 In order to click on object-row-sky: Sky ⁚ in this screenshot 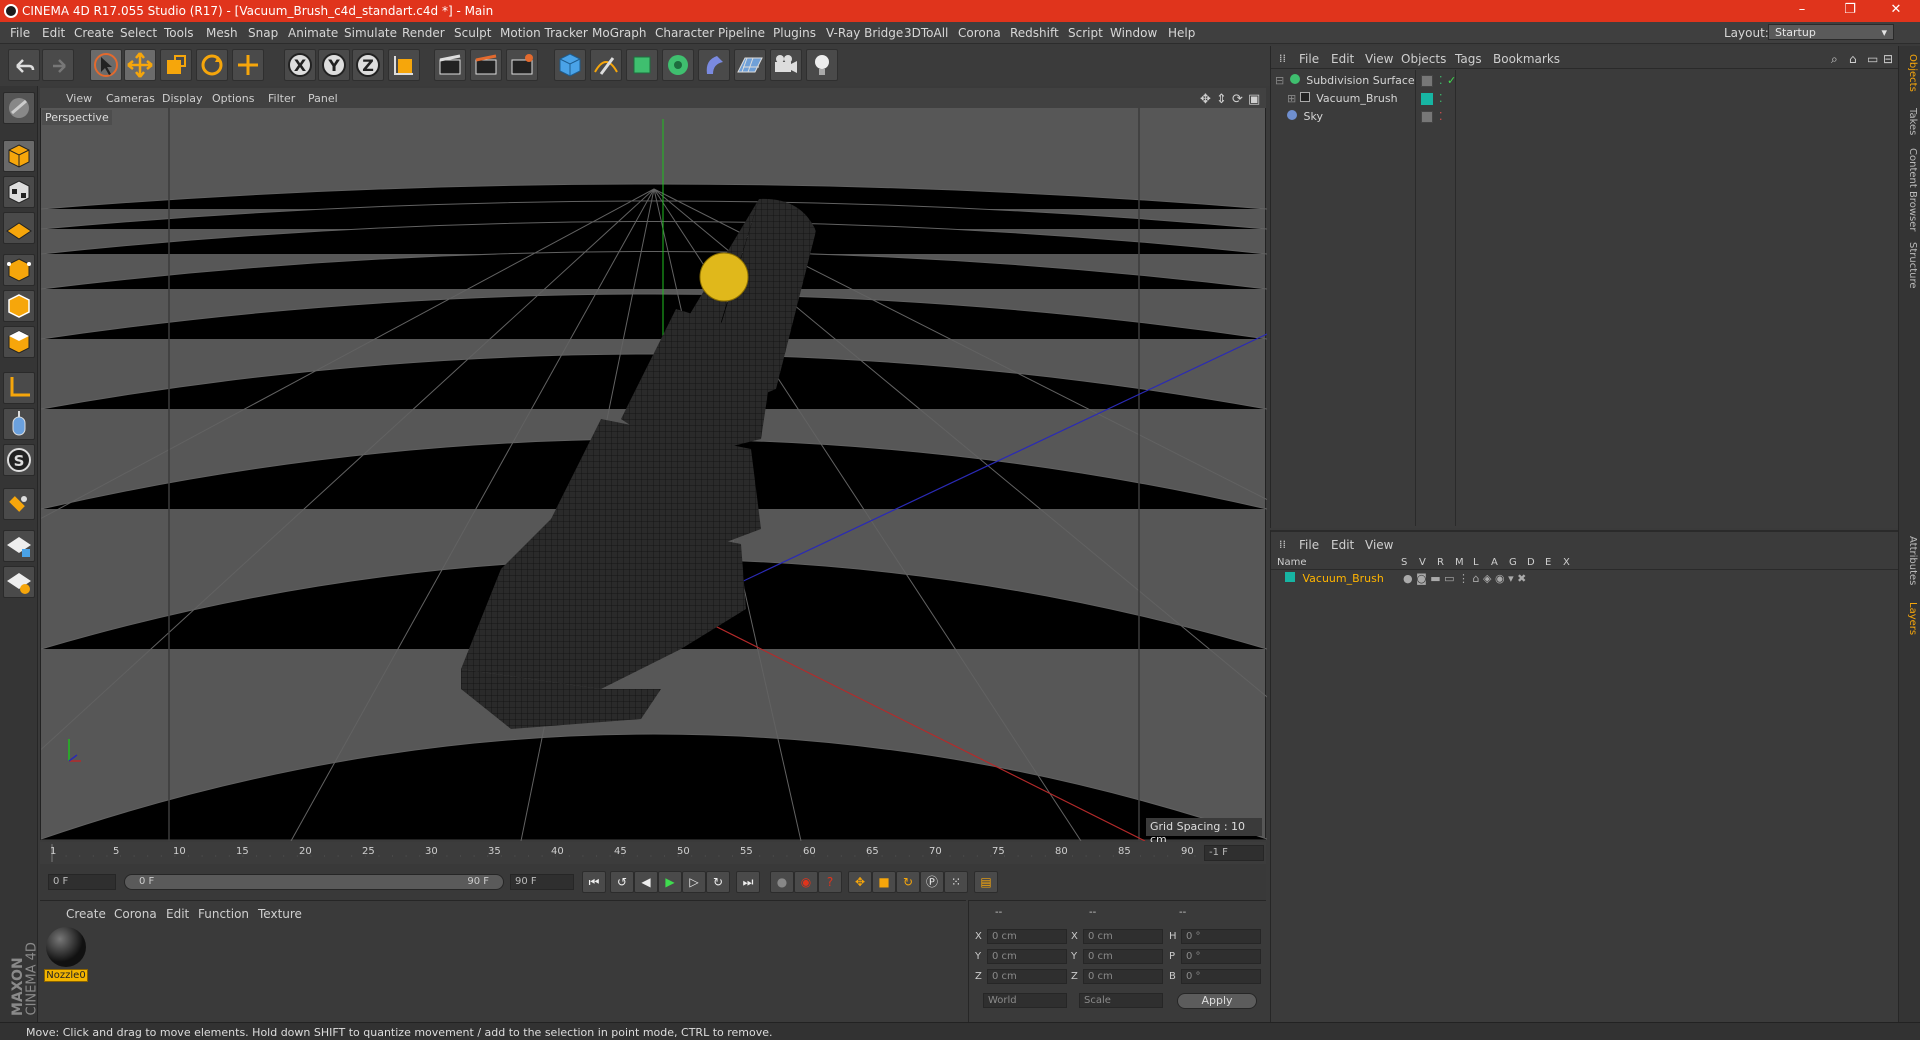, I will do `click(1585, 119)`.